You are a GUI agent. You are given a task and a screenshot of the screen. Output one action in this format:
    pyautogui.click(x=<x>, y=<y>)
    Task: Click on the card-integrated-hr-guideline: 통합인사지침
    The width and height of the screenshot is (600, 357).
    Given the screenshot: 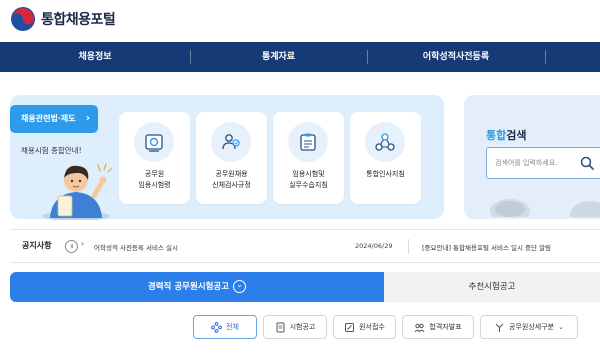 What is the action you would take?
    pyautogui.click(x=385, y=158)
    